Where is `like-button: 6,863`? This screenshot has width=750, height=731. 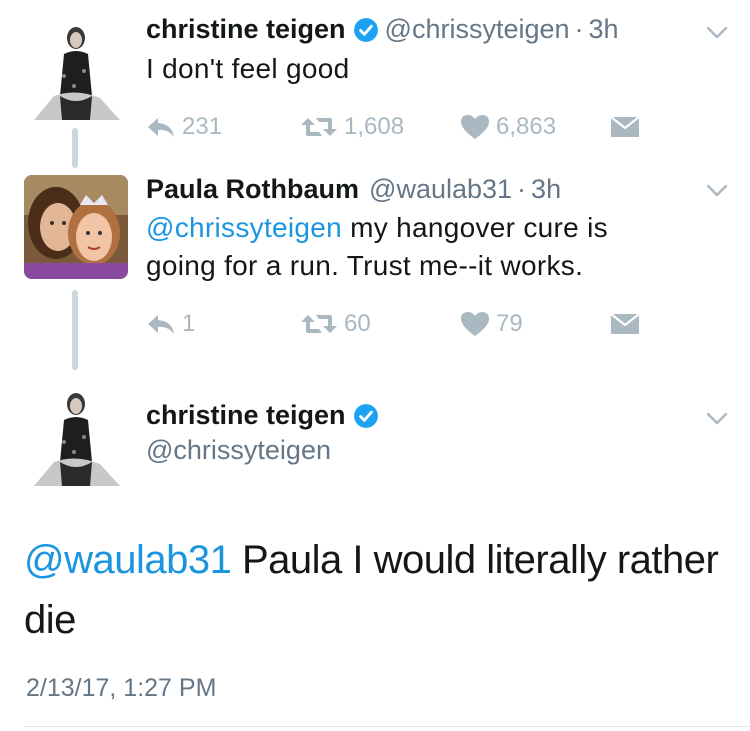
like-button: 6,863 is located at coordinates (508, 127).